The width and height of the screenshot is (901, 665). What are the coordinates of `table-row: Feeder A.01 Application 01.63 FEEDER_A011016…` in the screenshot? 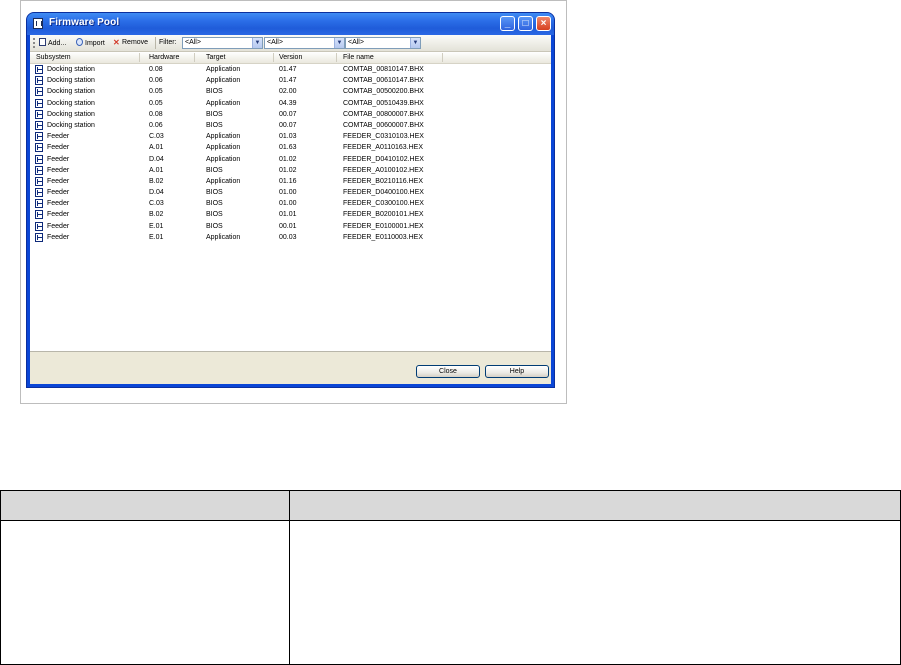 It's located at (290, 147).